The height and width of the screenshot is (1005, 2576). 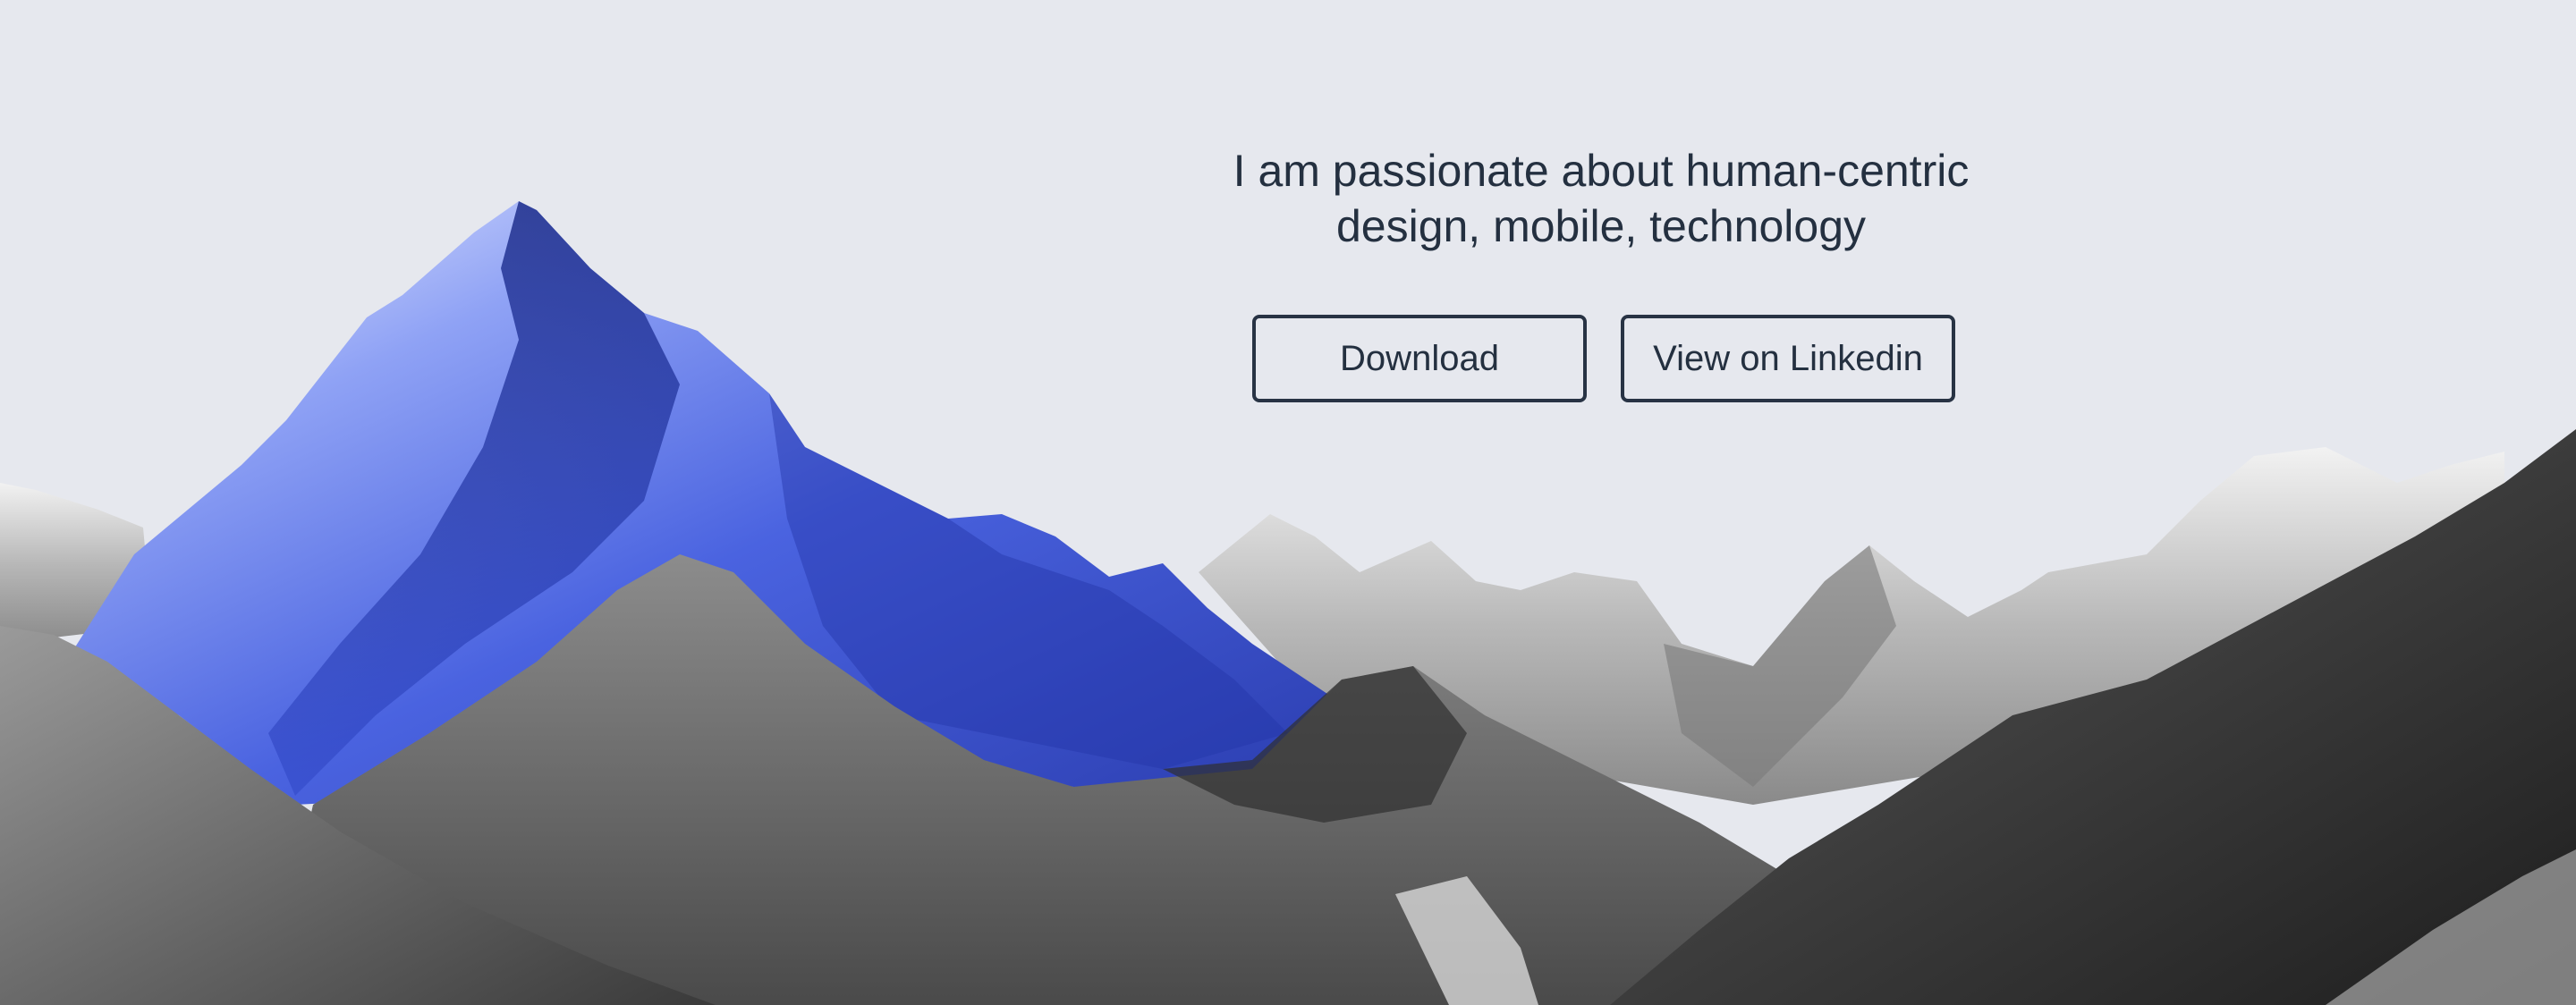 I want to click on tagline-line-2: design, mobile, technology, so click(x=1601, y=226).